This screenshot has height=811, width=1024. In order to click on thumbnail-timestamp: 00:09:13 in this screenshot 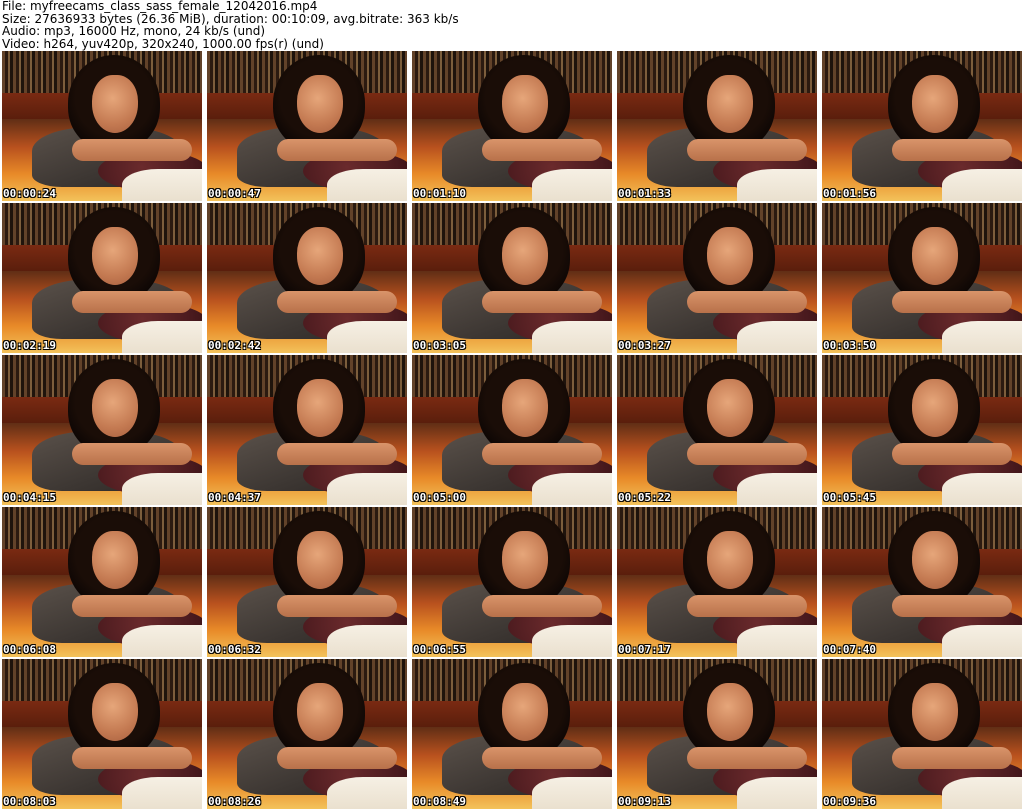, I will do `click(644, 801)`.